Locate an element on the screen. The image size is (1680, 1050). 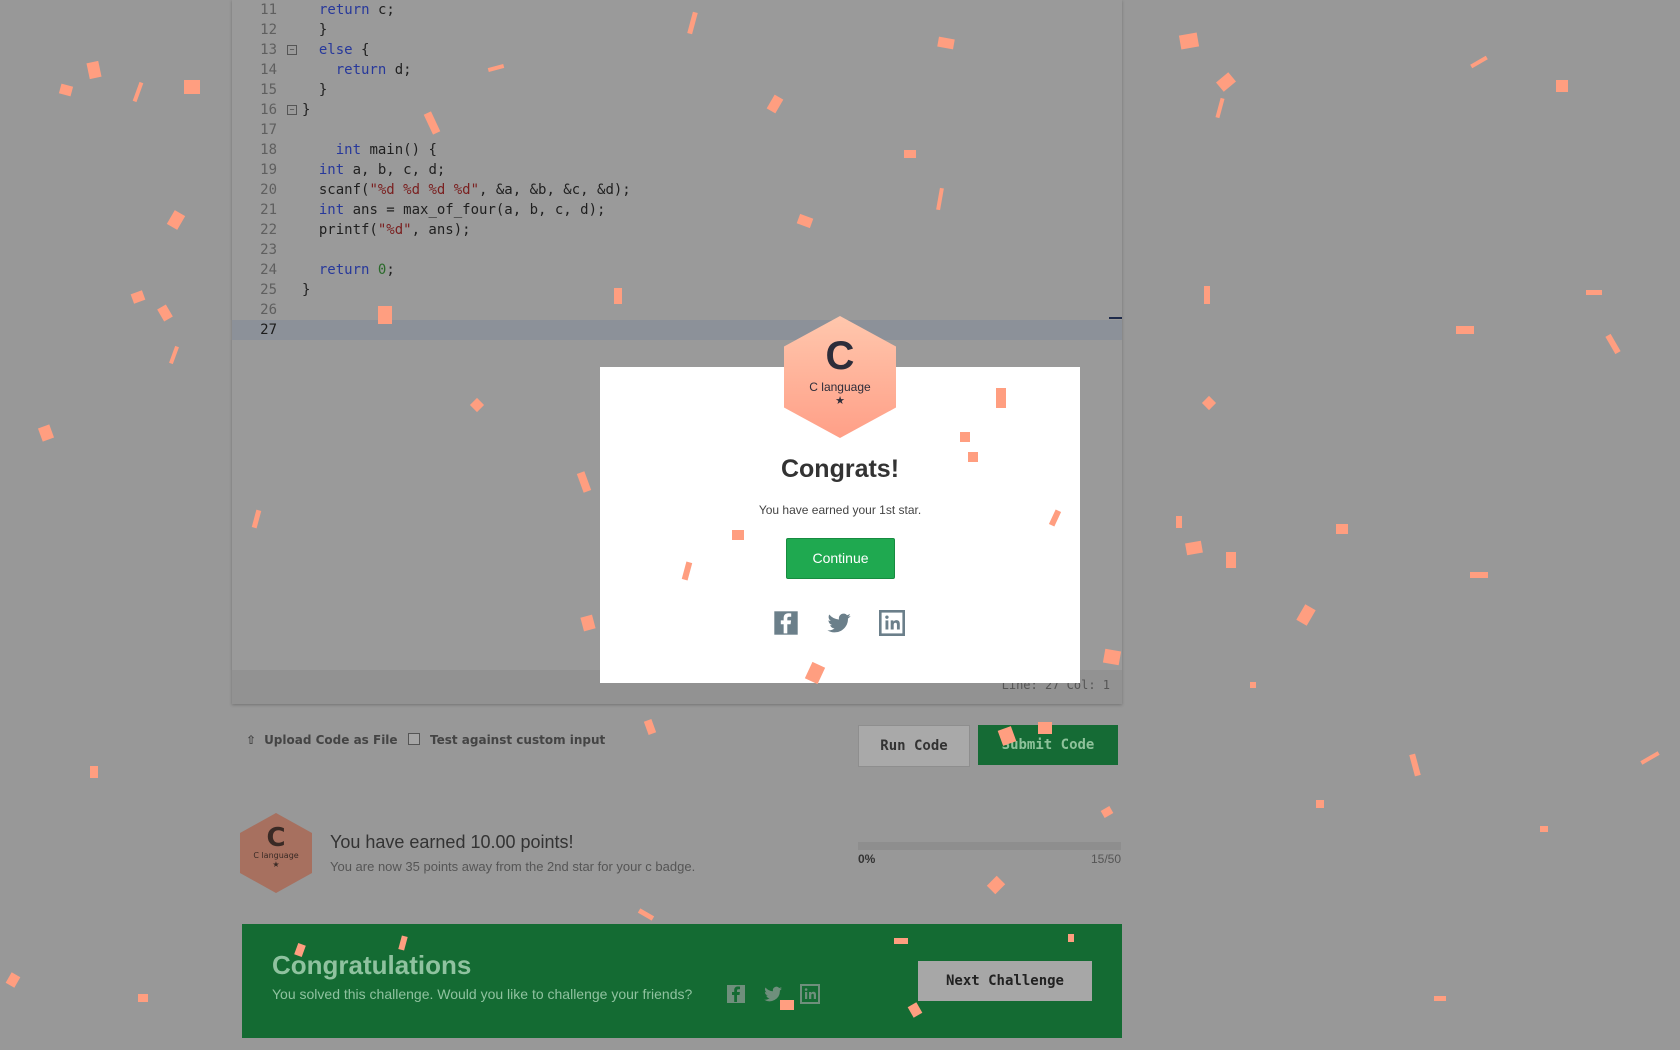
line-number: 26 is located at coordinates (268, 310).